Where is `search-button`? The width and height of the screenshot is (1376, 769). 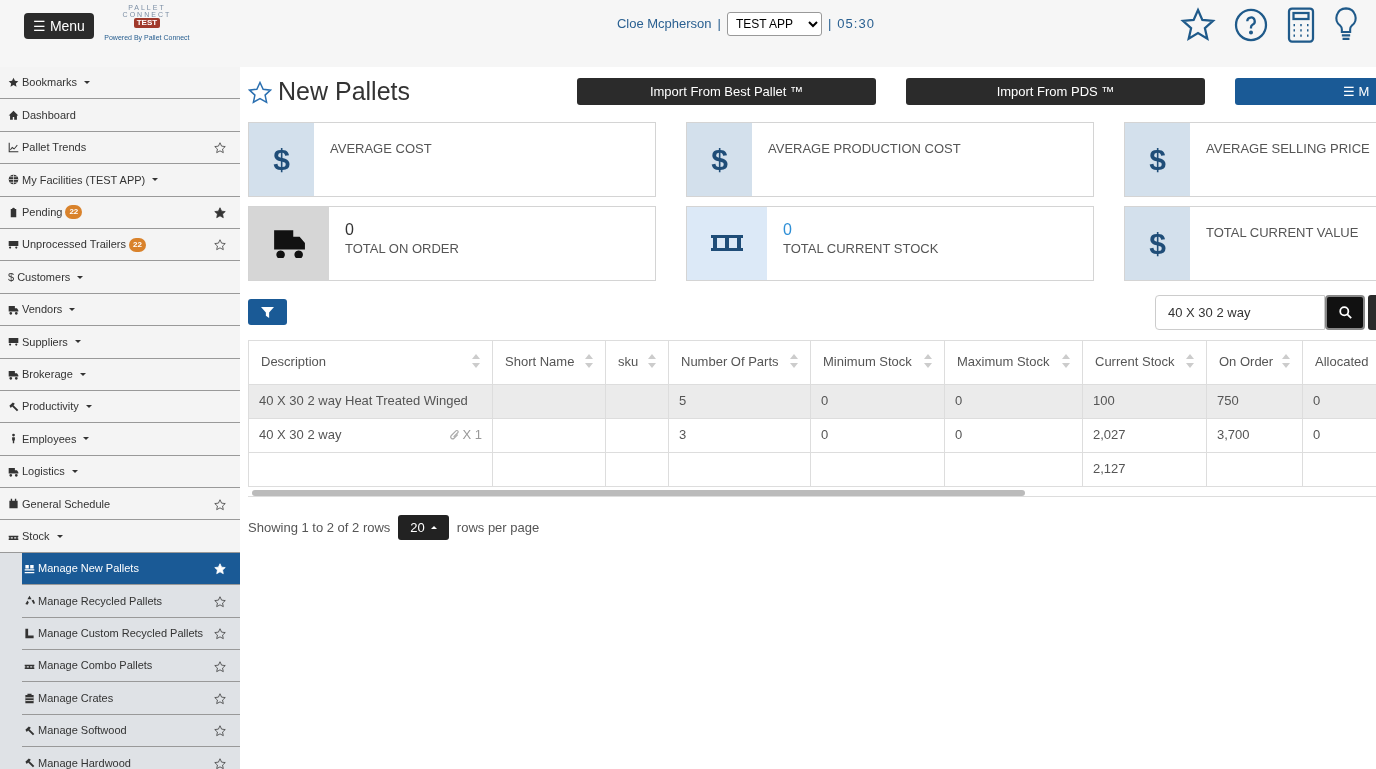
search-button is located at coordinates (1345, 312).